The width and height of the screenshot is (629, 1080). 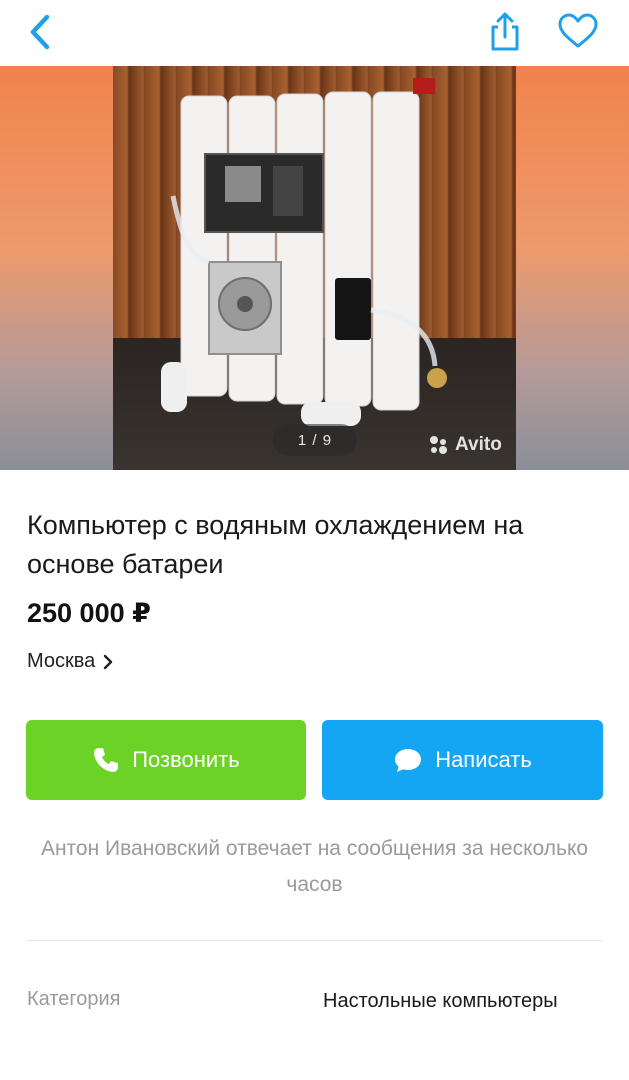 I want to click on watermark-text: Avito, so click(x=478, y=444).